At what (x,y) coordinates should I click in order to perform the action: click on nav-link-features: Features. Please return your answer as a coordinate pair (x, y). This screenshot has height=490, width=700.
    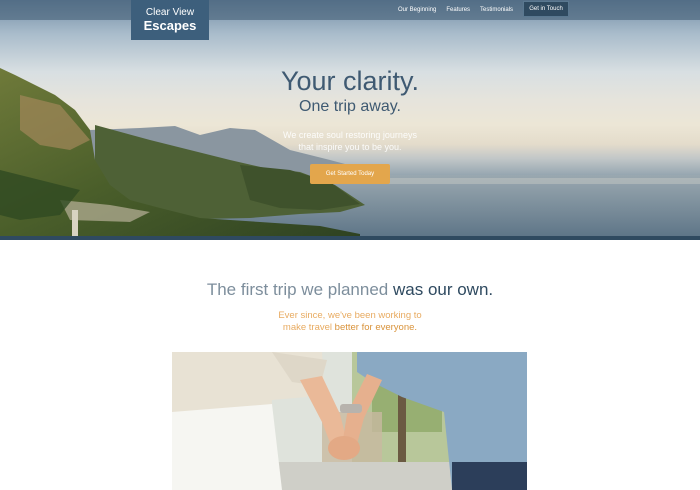
    Looking at the image, I should click on (458, 10).